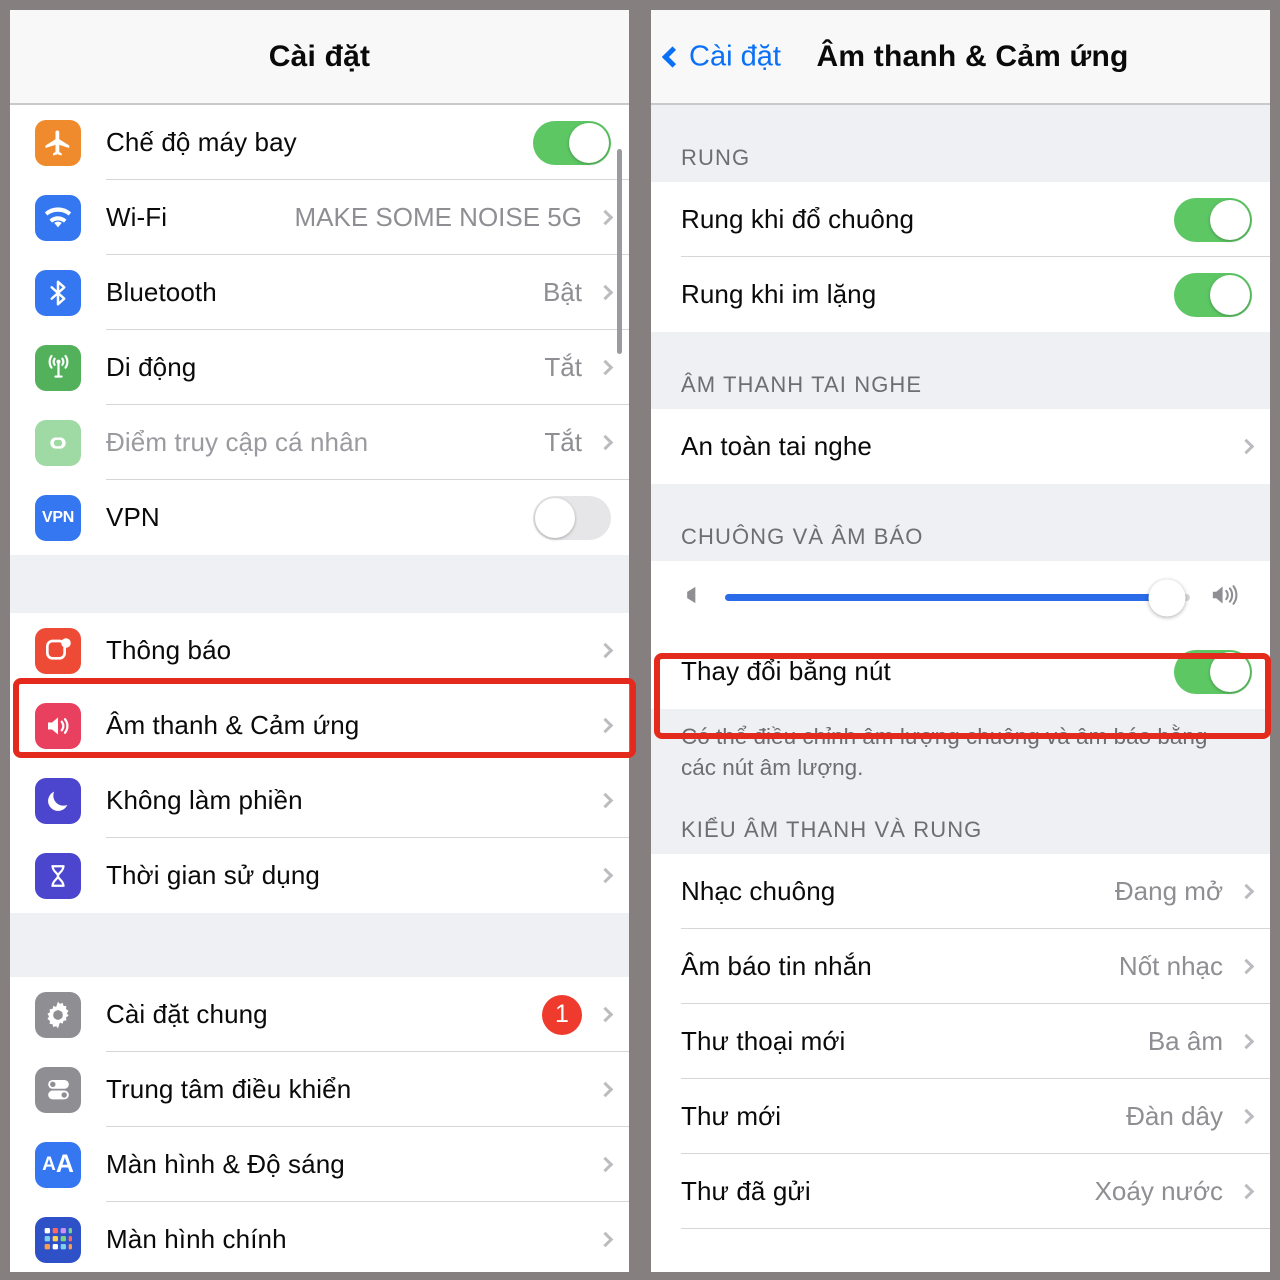 This screenshot has width=1280, height=1280. Describe the element at coordinates (960, 1192) in the screenshot. I see `row-sent-mail: Thư đã gửi Xoáy nước` at that location.